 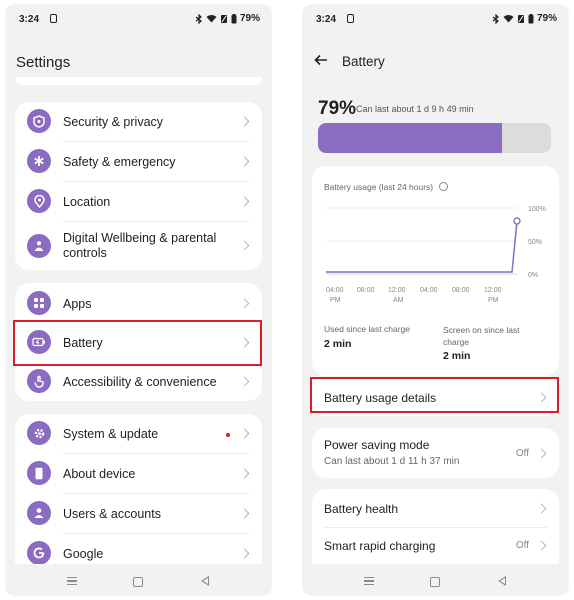 What do you see at coordinates (39, 303) in the screenshot?
I see `apps-grid-icon` at bounding box center [39, 303].